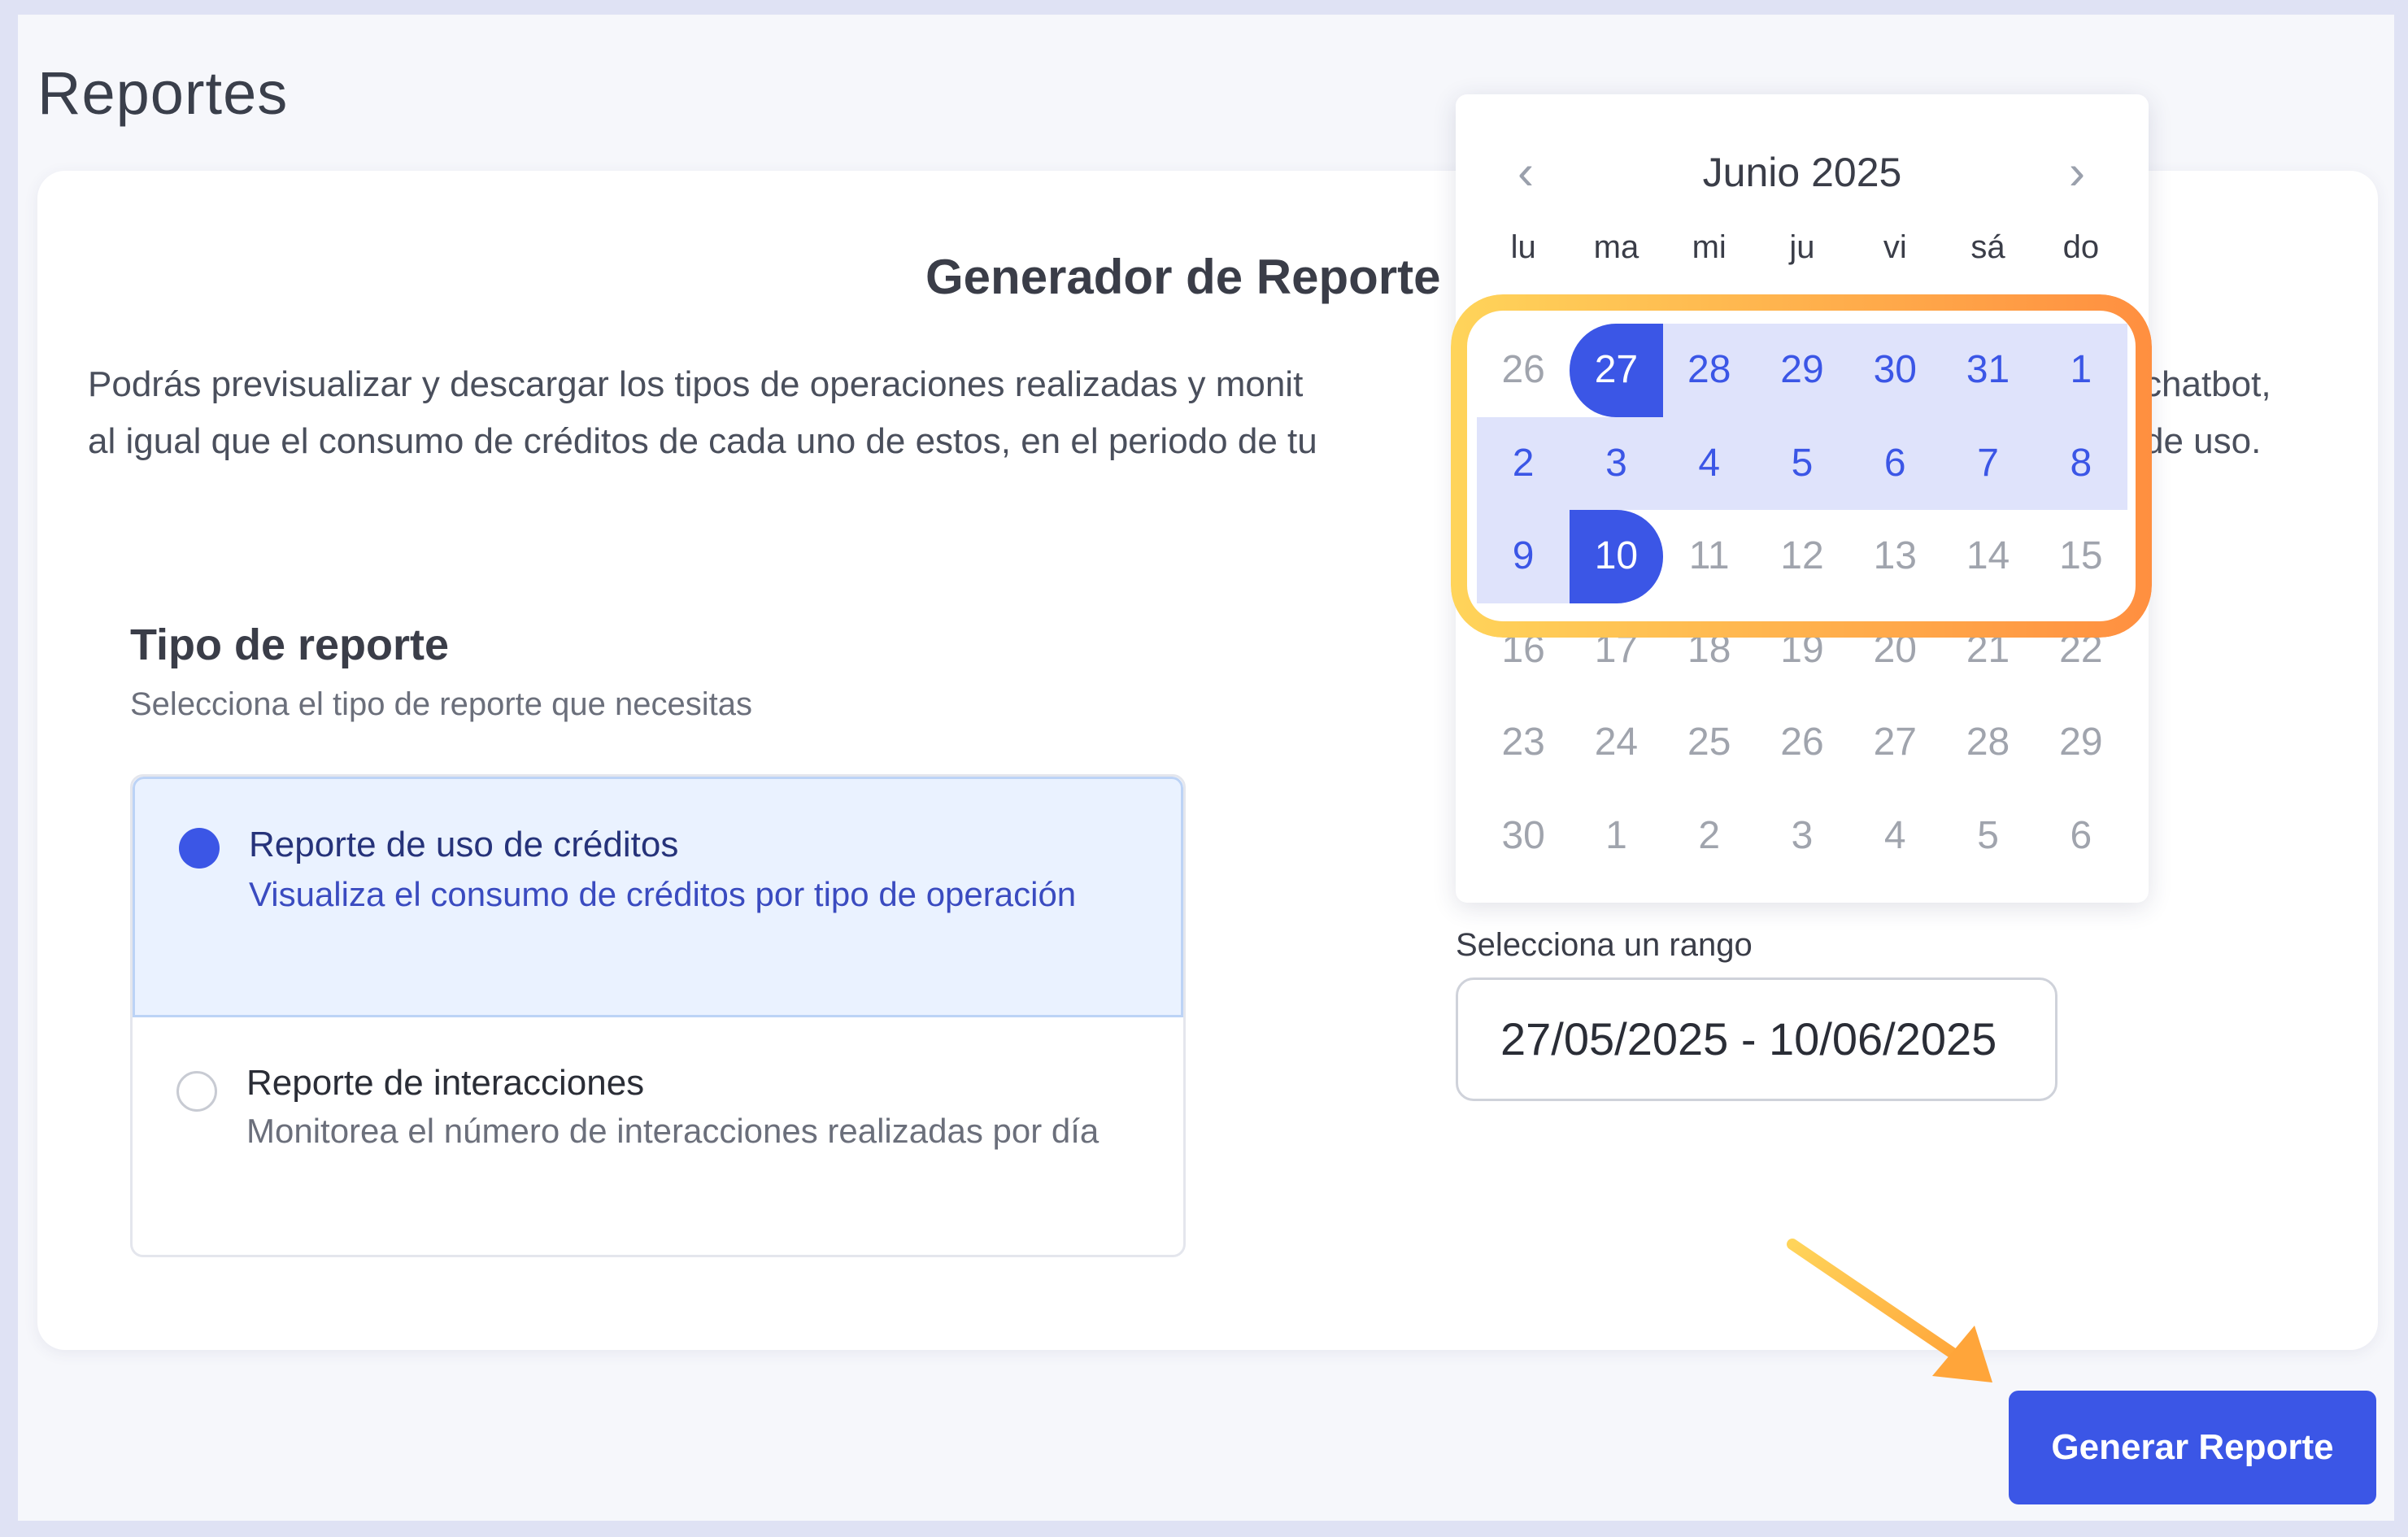  I want to click on radio-selected-icon, so click(199, 848).